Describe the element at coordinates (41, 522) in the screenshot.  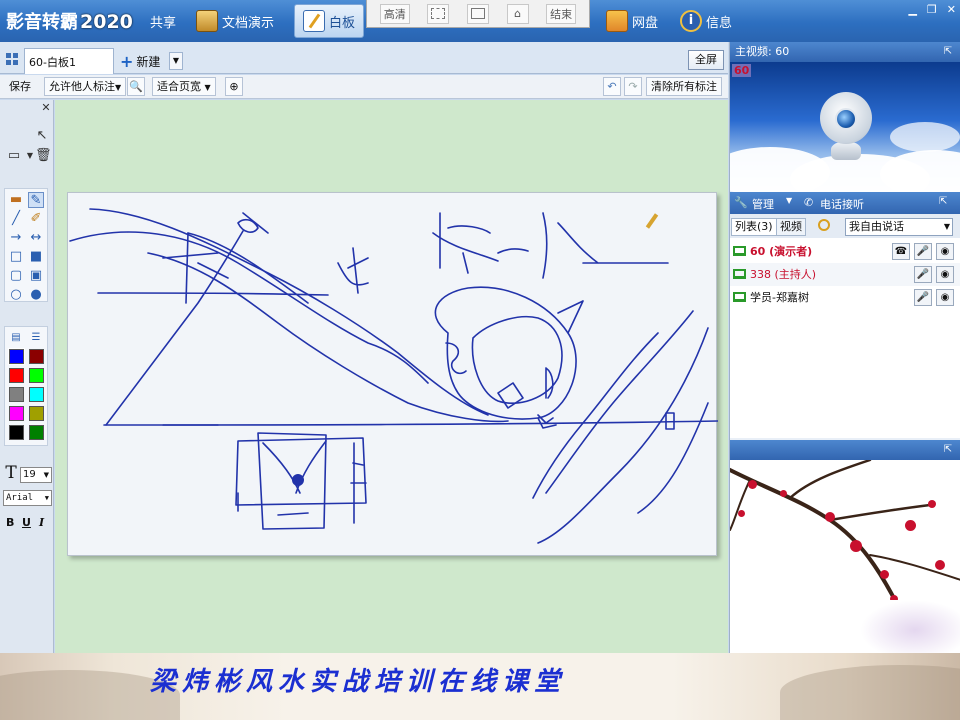
I see `italic-button: I` at that location.